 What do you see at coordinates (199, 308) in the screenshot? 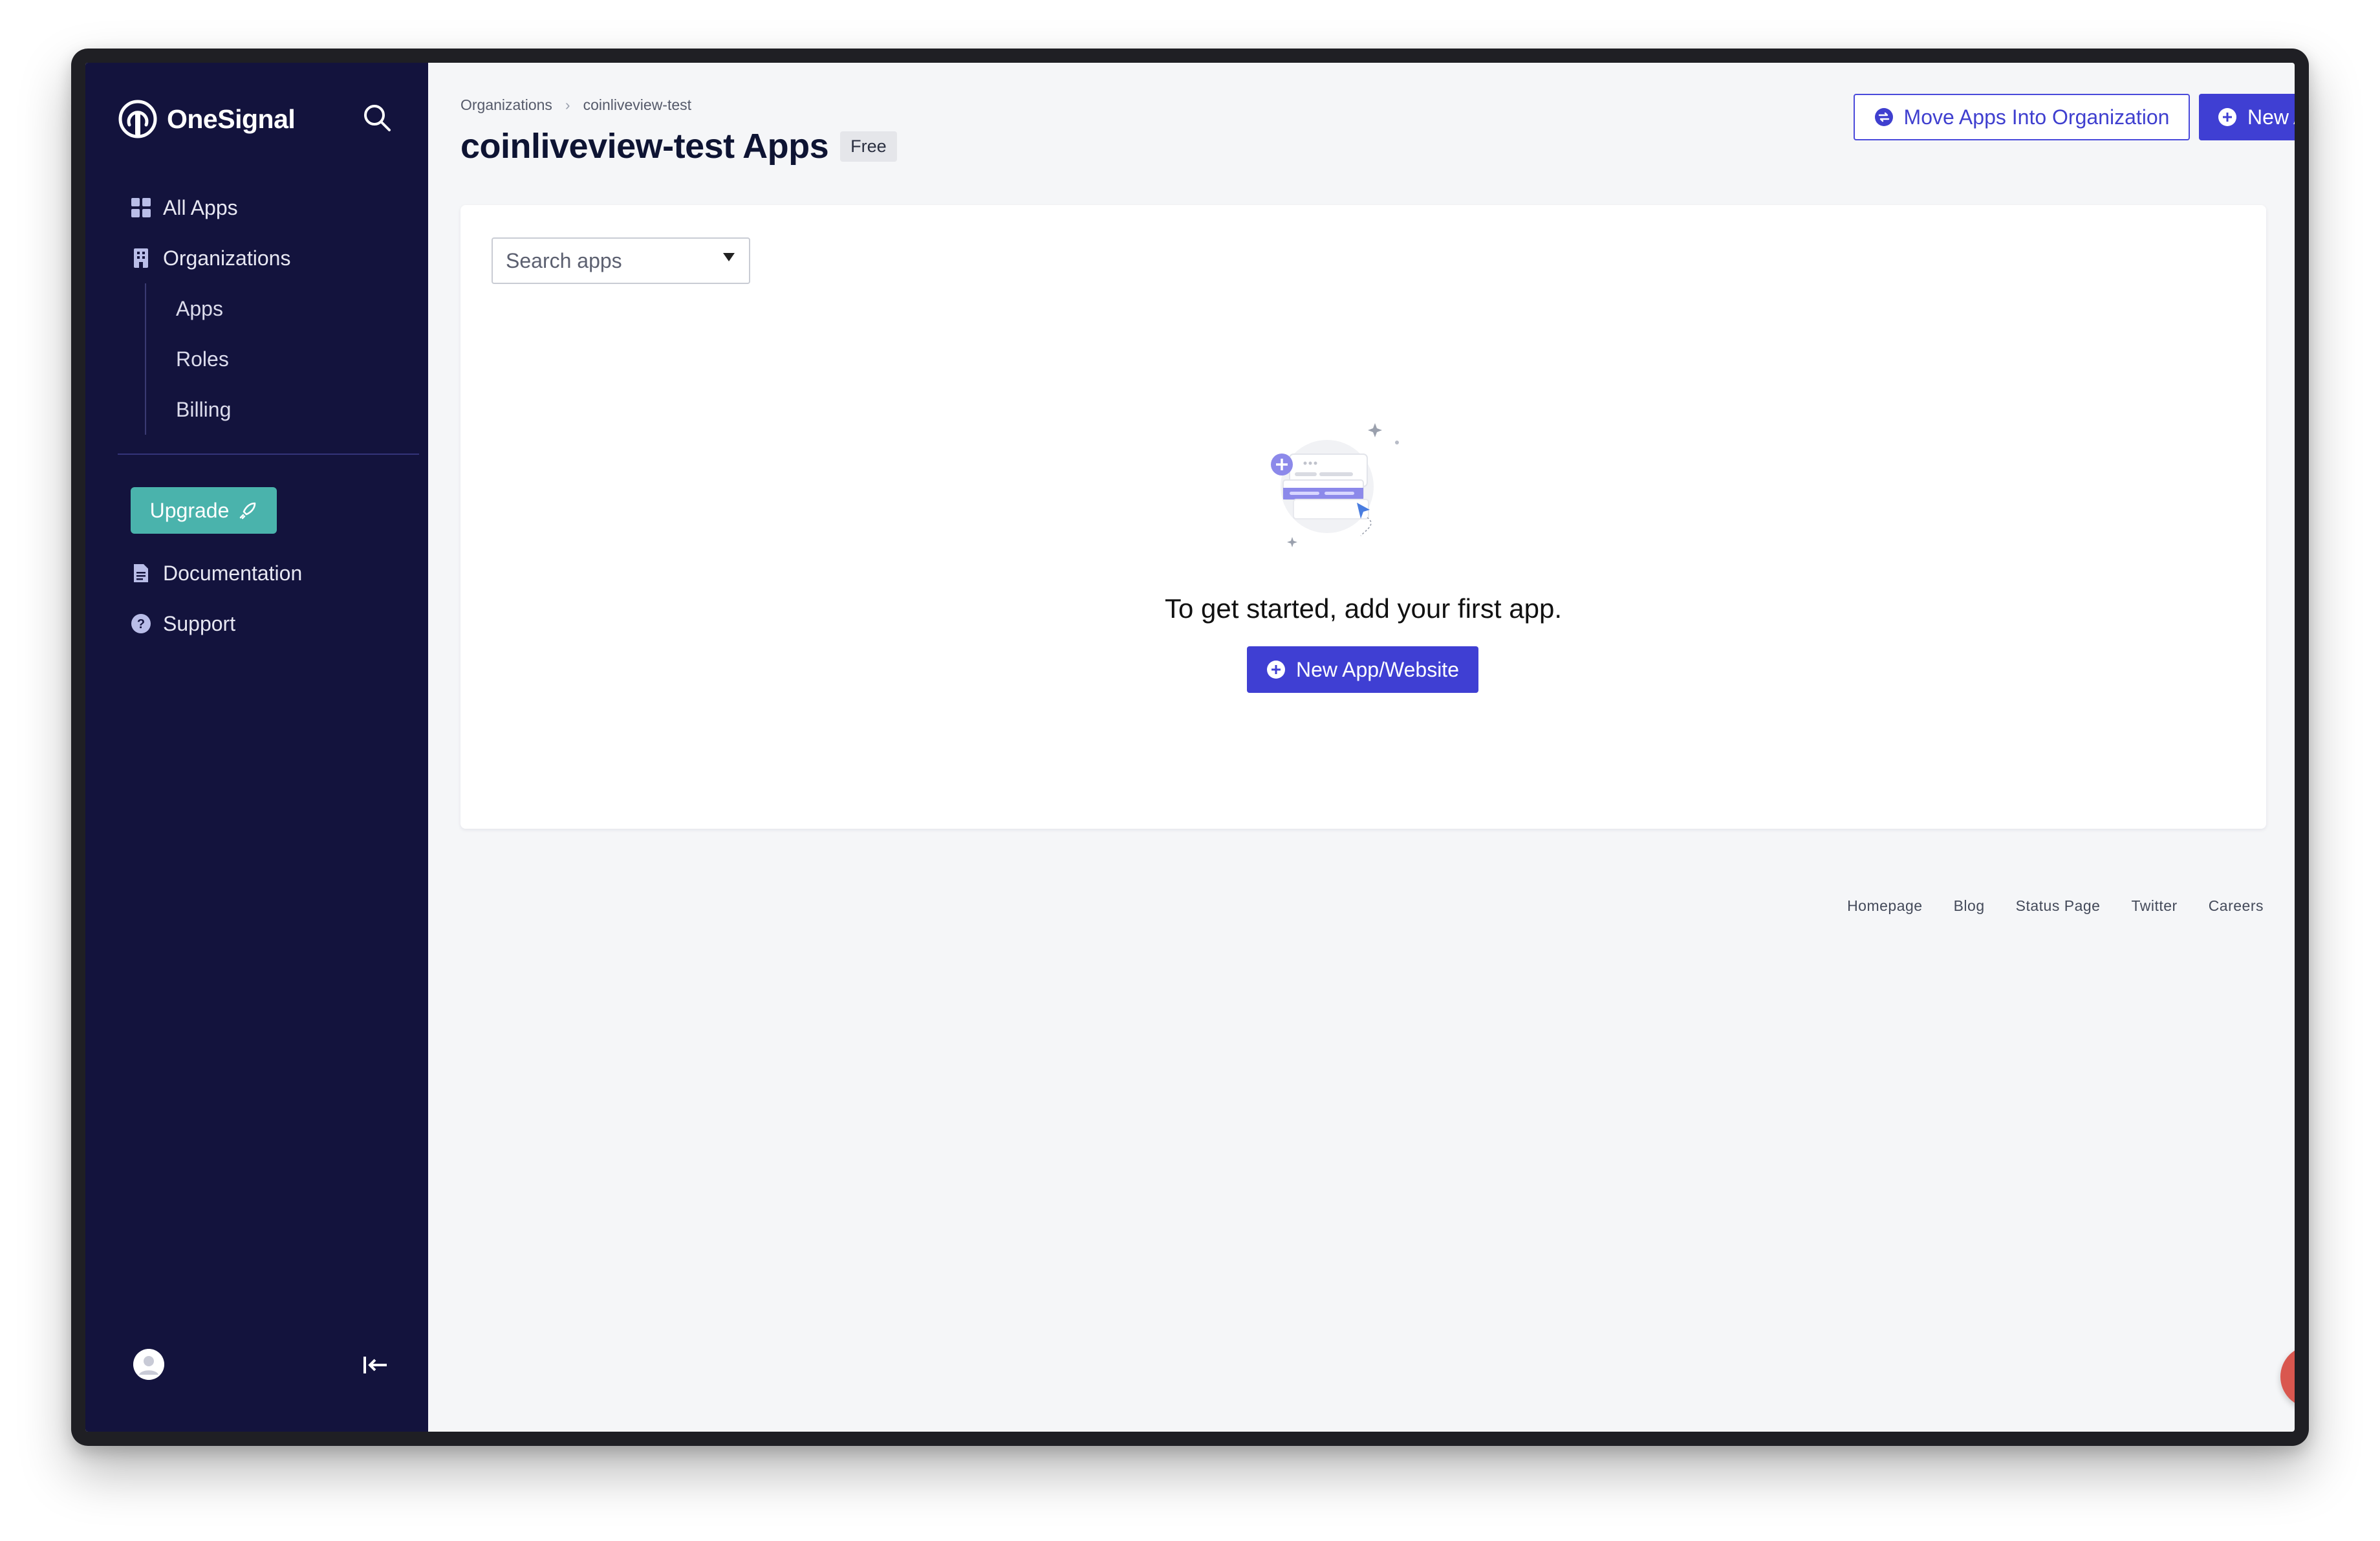
I see `sidebar-item-label: Apps` at bounding box center [199, 308].